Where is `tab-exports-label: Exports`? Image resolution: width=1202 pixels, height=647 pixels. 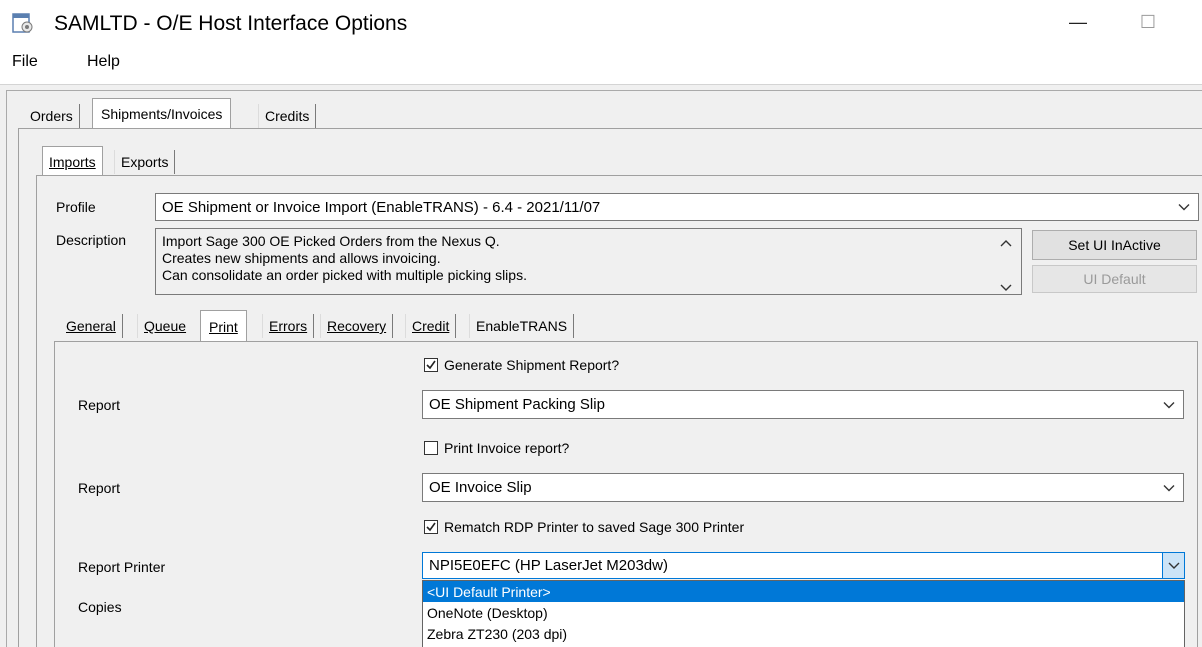
tab-exports-label: Exports is located at coordinates (145, 162).